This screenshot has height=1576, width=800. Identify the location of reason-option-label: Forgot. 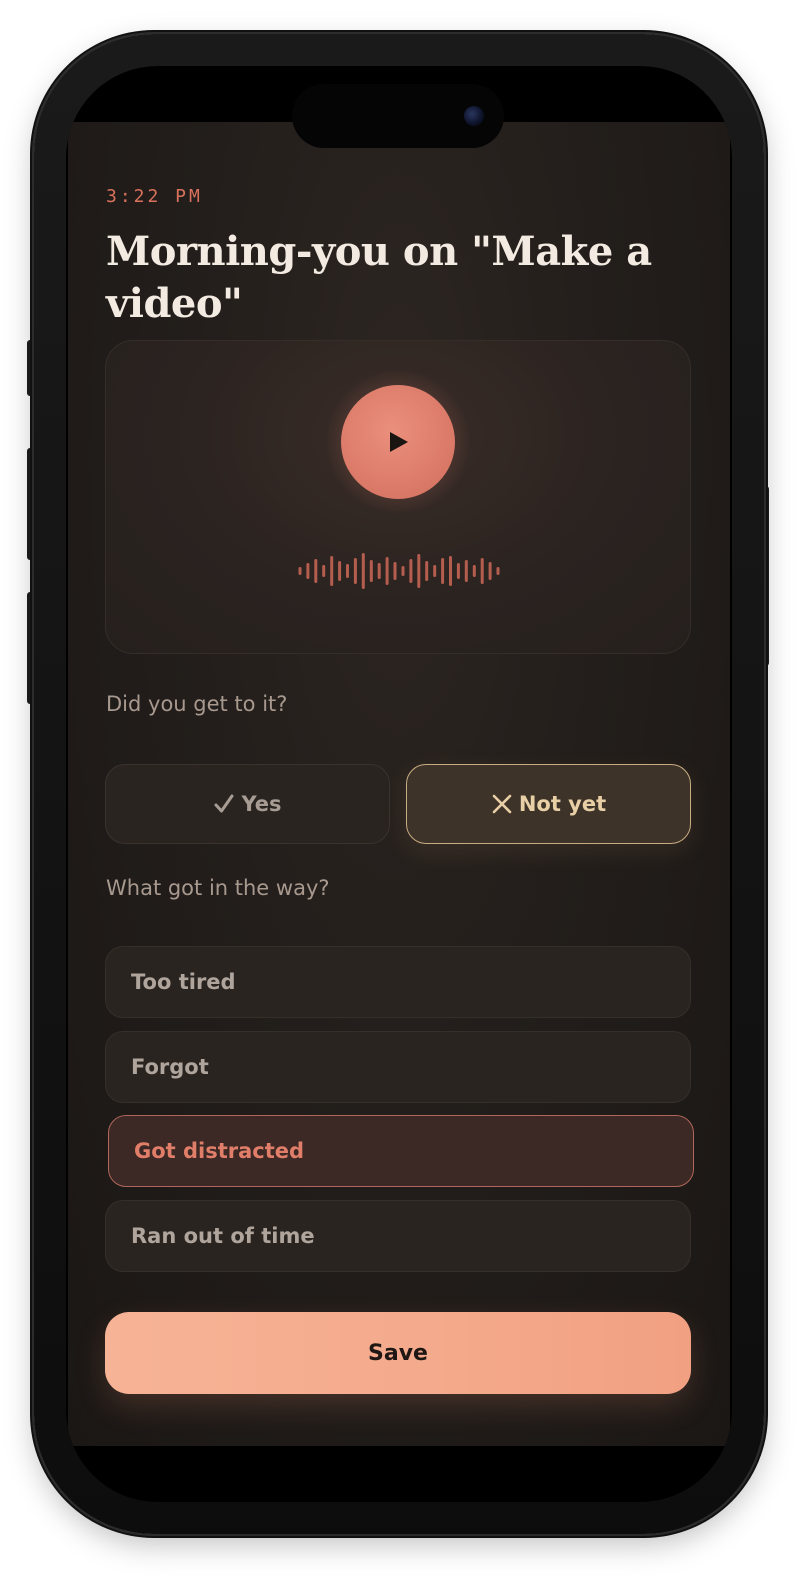
(170, 1067).